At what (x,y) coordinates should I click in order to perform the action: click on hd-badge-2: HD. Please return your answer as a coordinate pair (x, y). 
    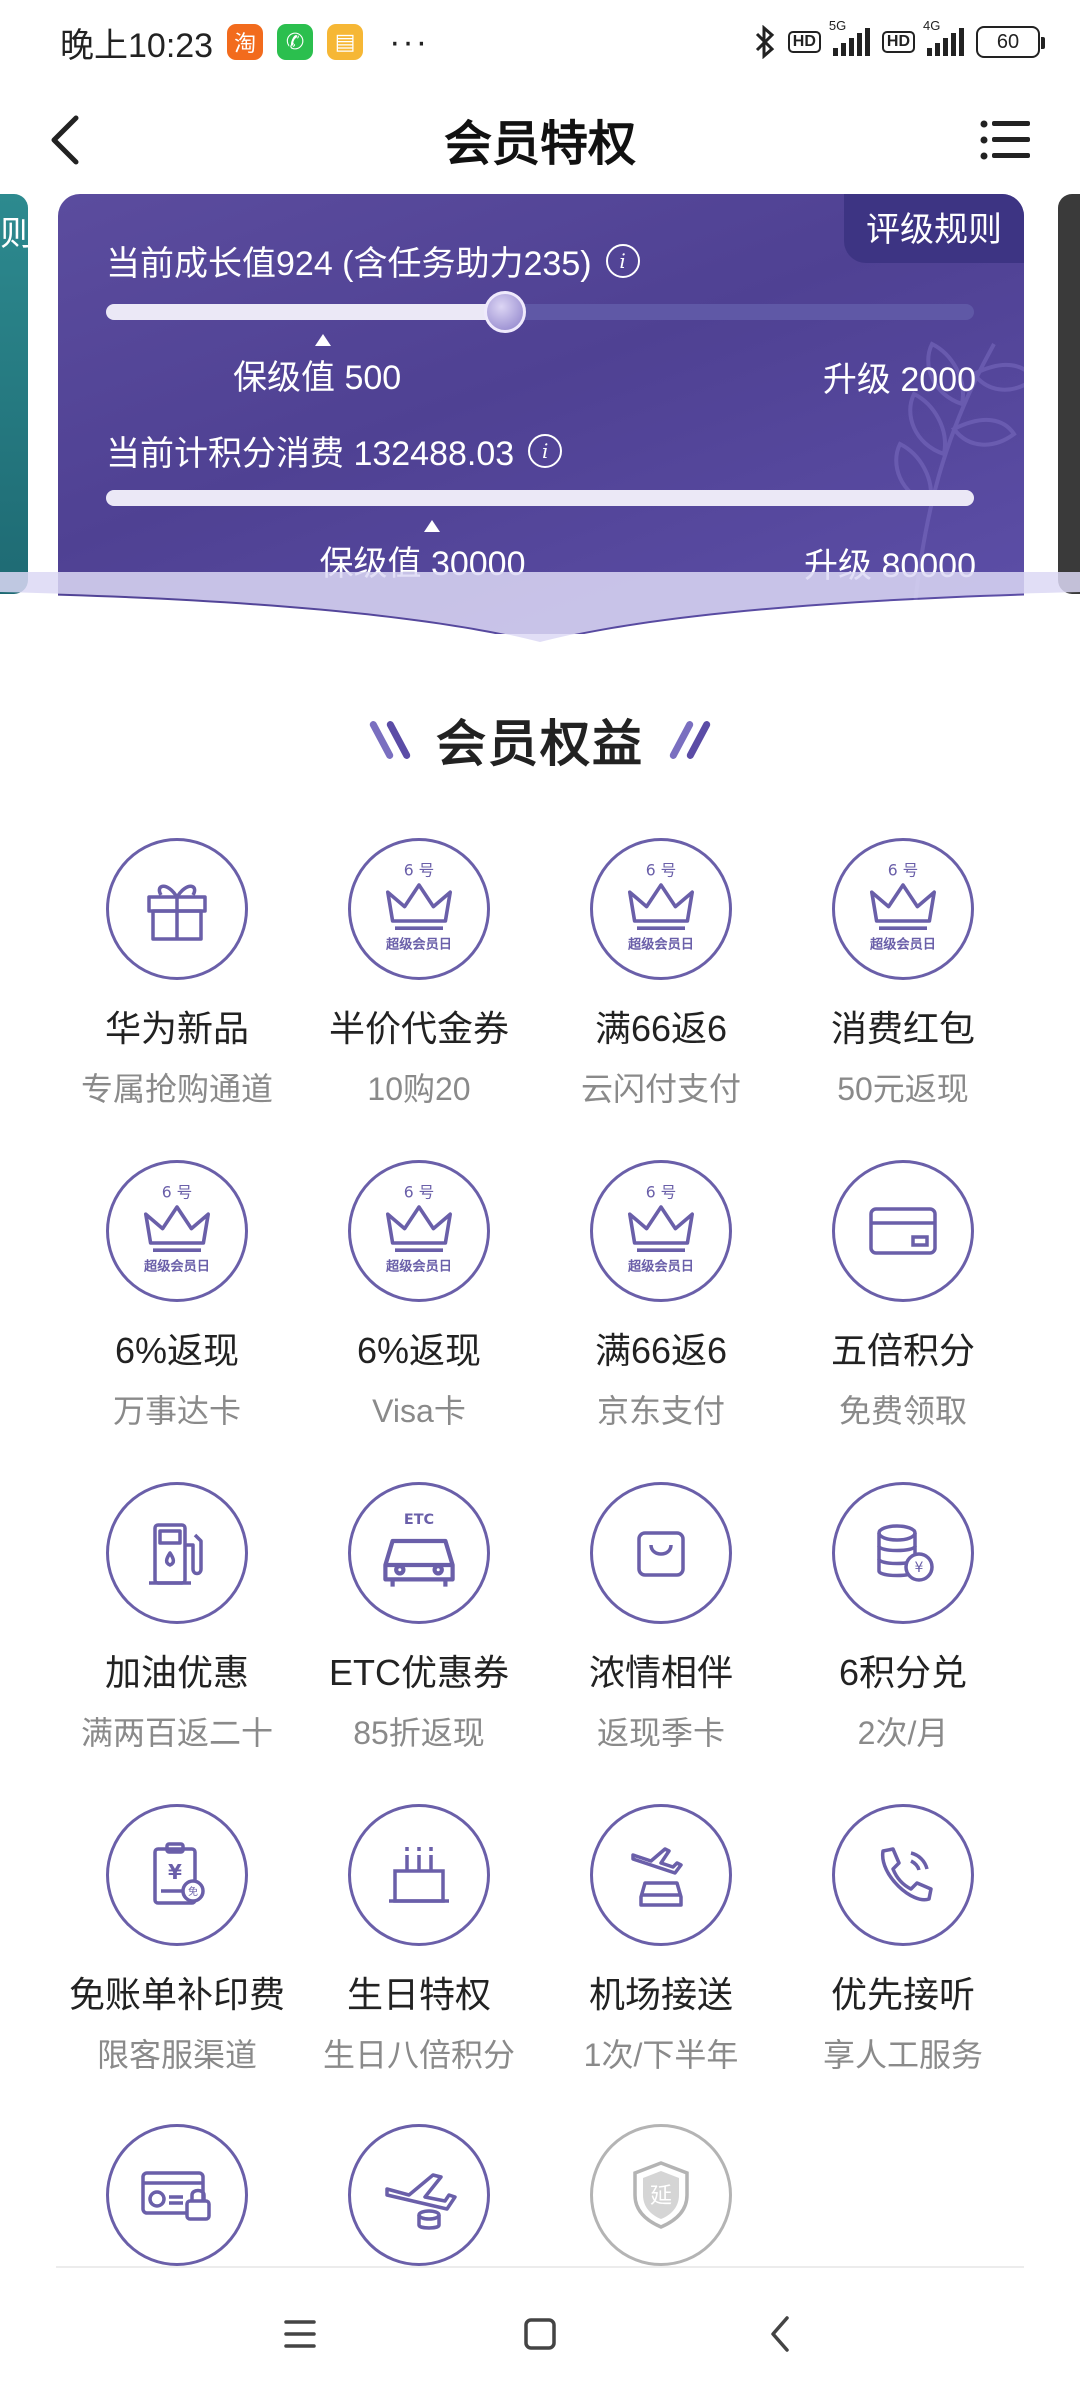
    Looking at the image, I should click on (898, 42).